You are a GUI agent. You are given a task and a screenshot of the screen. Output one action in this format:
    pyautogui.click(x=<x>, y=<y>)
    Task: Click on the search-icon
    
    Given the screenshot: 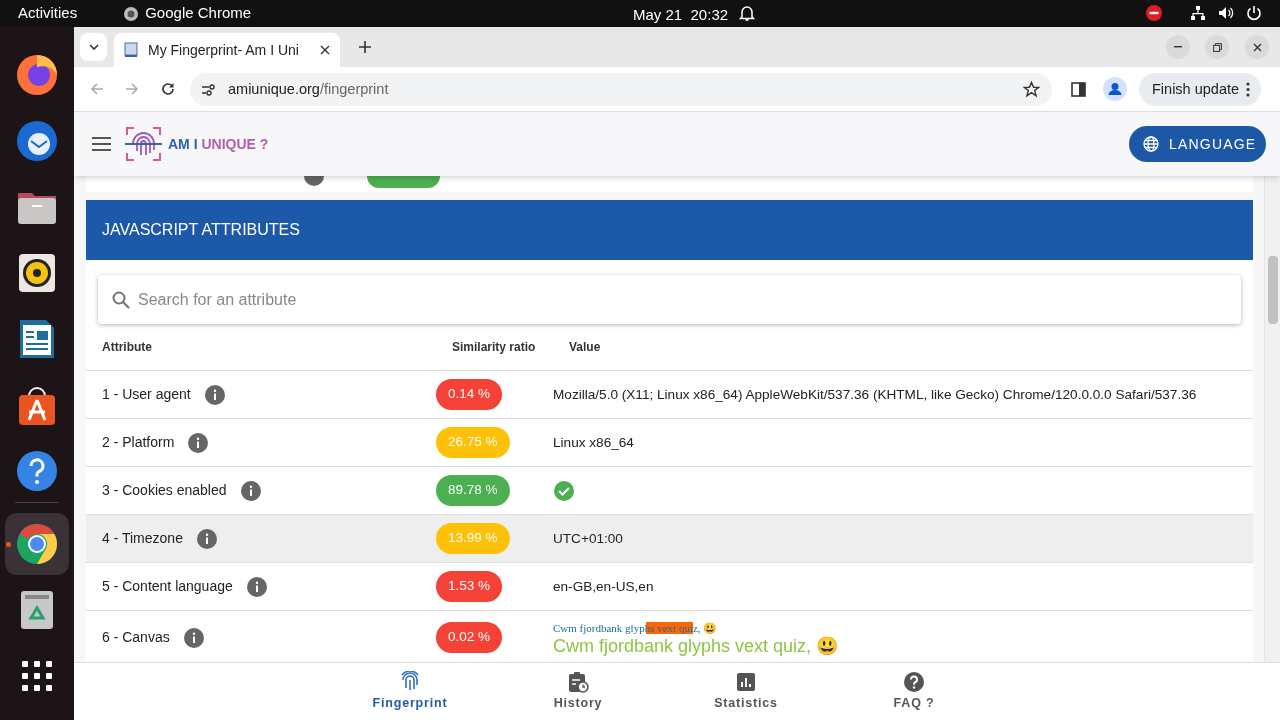 What is the action you would take?
    pyautogui.click(x=121, y=300)
    